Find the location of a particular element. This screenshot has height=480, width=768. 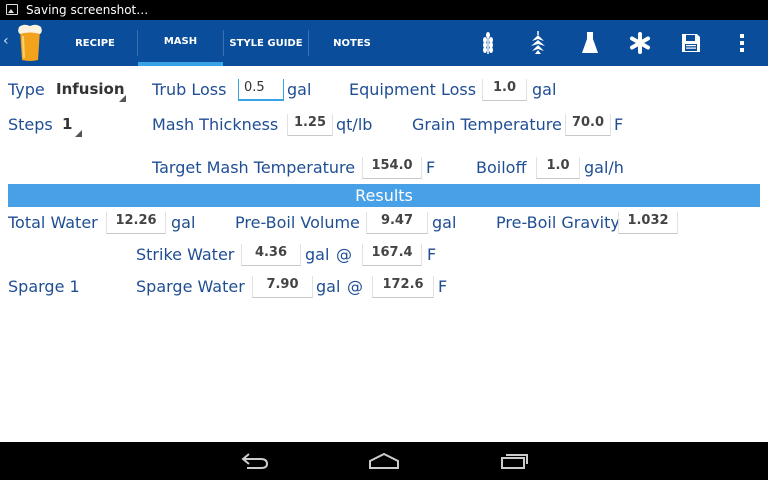

grain-temperature-unit: F is located at coordinates (619, 124).